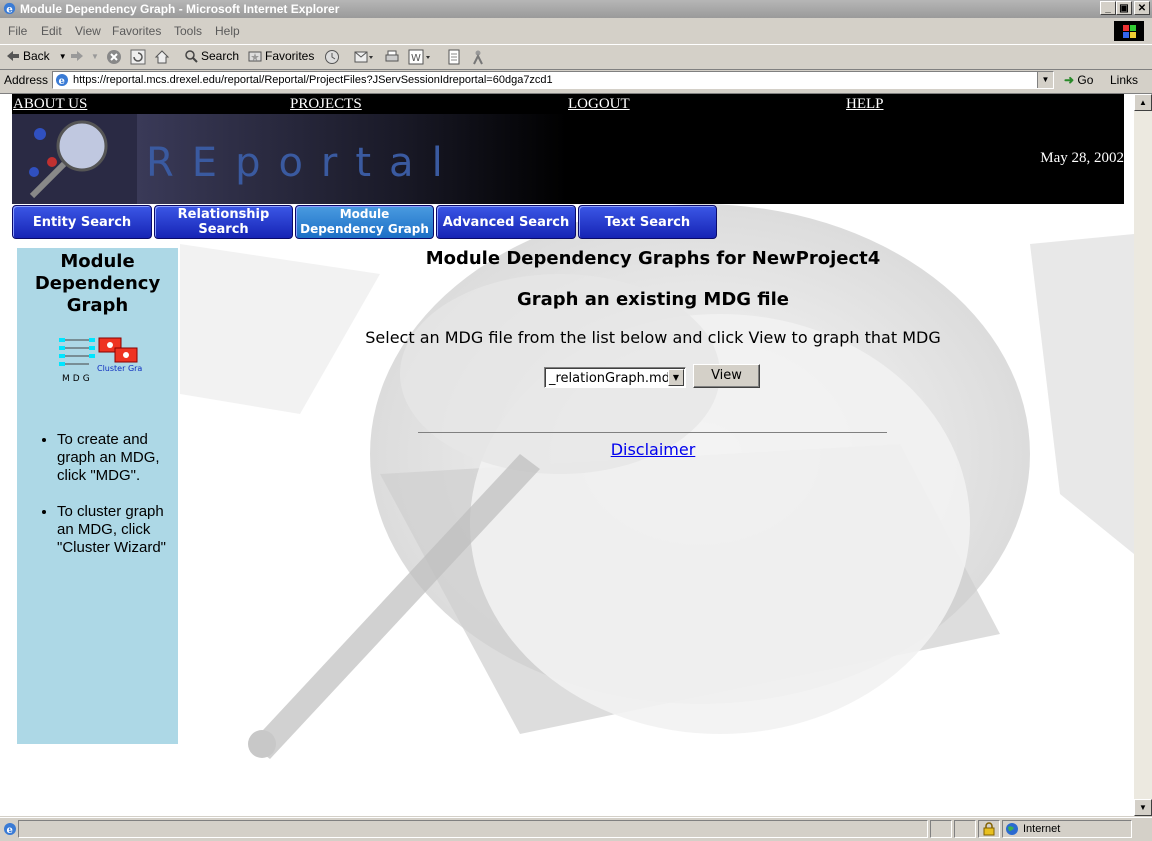 The height and width of the screenshot is (841, 1152). What do you see at coordinates (653, 299) in the screenshot?
I see `page-subheading: Graph an existing MDG file` at bounding box center [653, 299].